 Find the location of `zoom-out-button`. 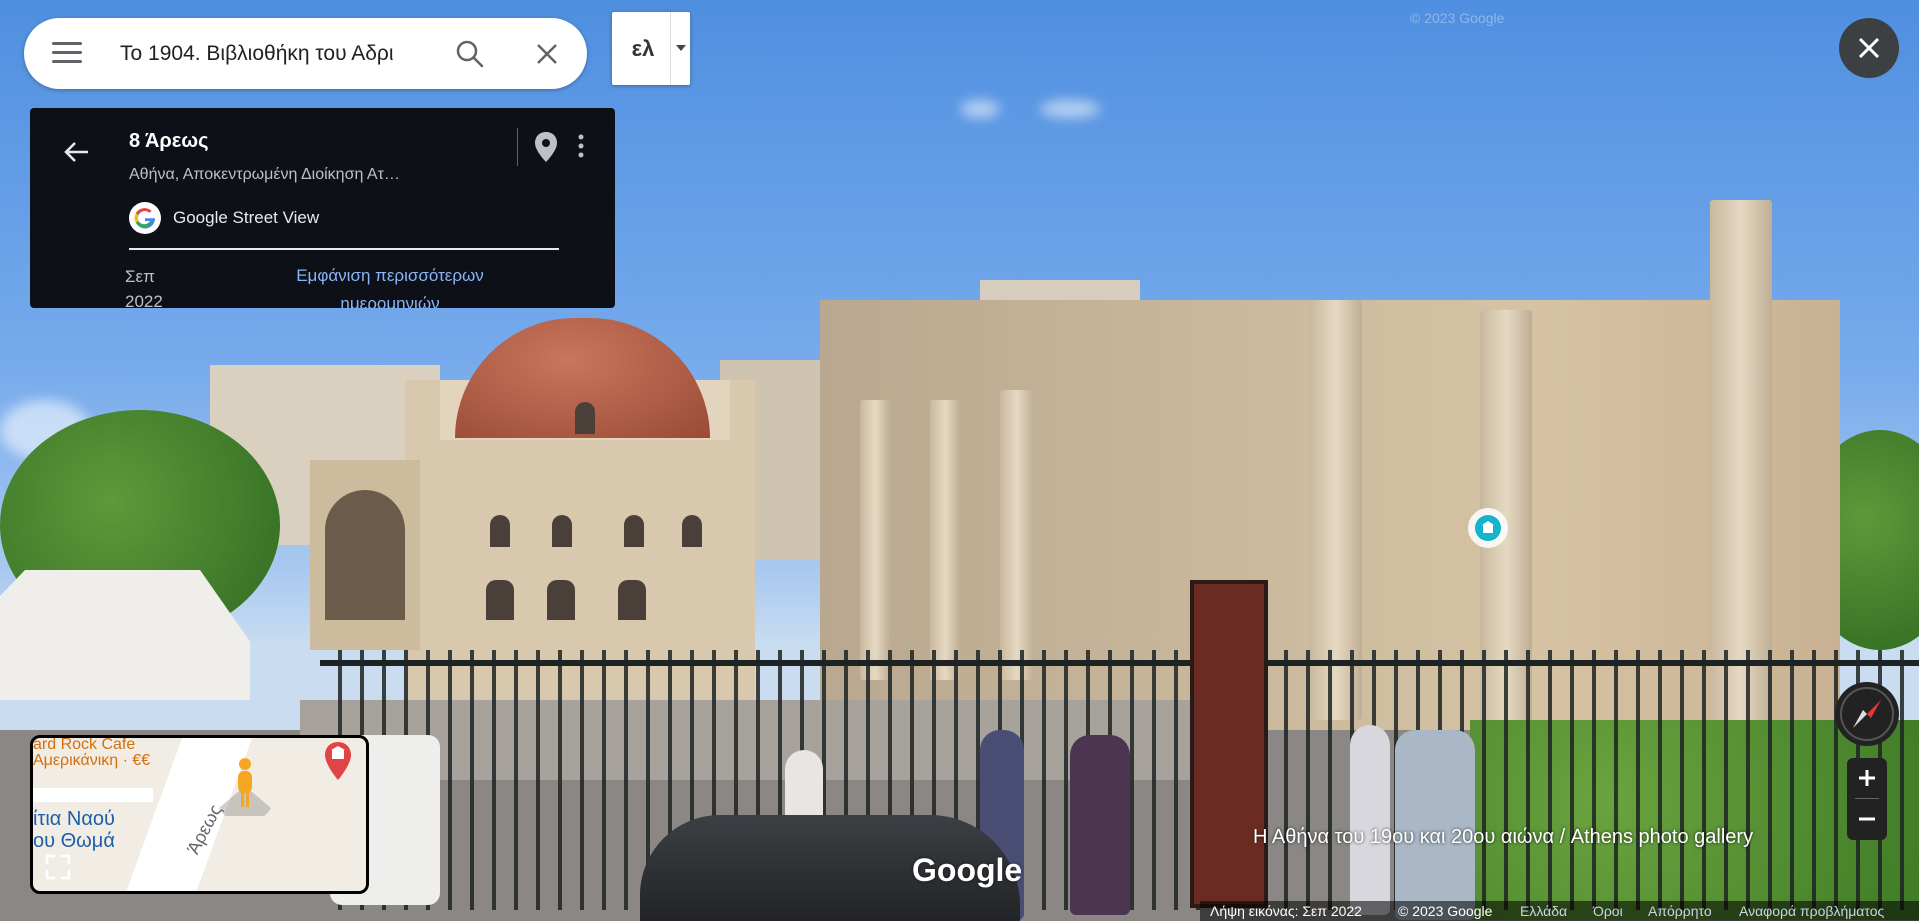

zoom-out-button is located at coordinates (1867, 819).